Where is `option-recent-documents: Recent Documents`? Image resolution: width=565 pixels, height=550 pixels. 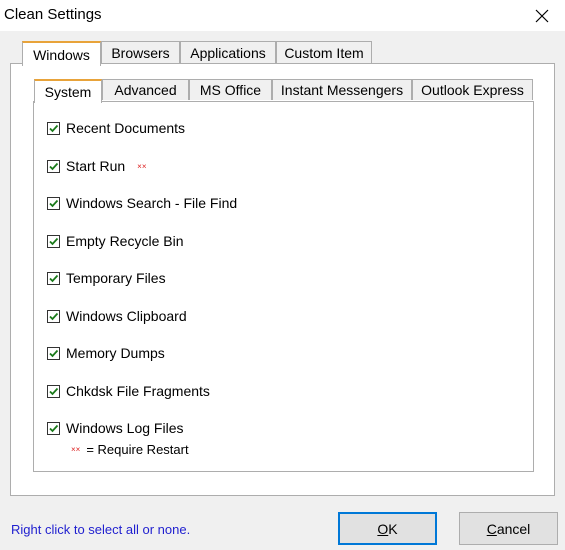
option-recent-documents: Recent Documents is located at coordinates (116, 128).